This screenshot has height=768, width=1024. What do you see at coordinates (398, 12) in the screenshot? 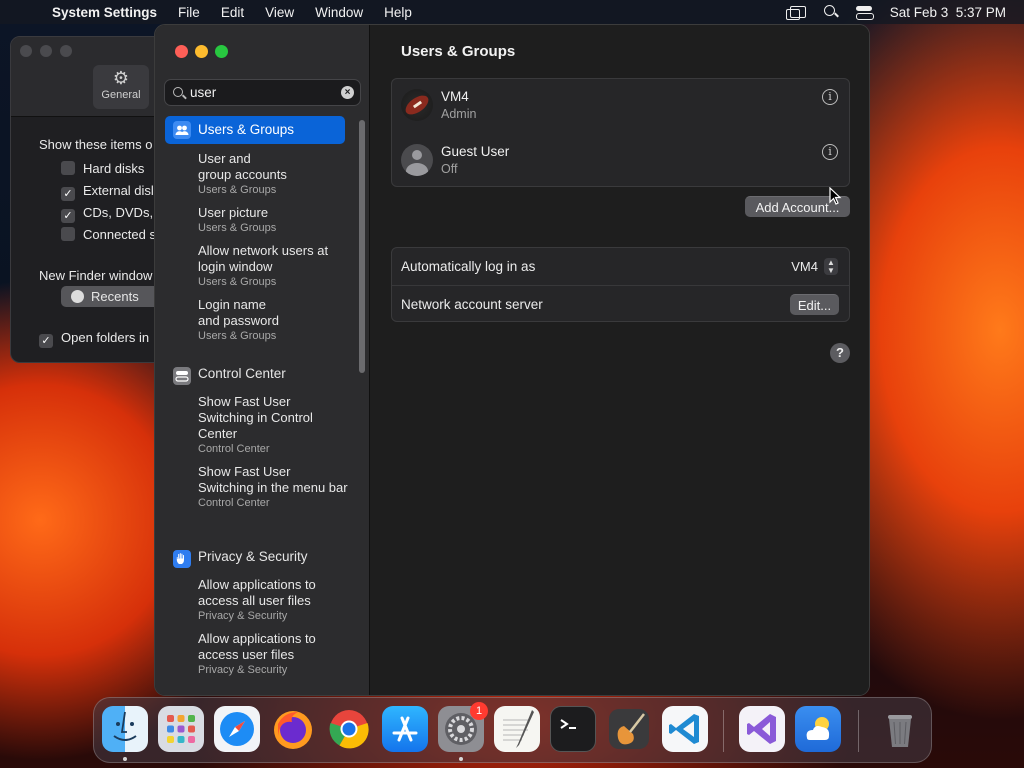
I see `menu-help: Help` at bounding box center [398, 12].